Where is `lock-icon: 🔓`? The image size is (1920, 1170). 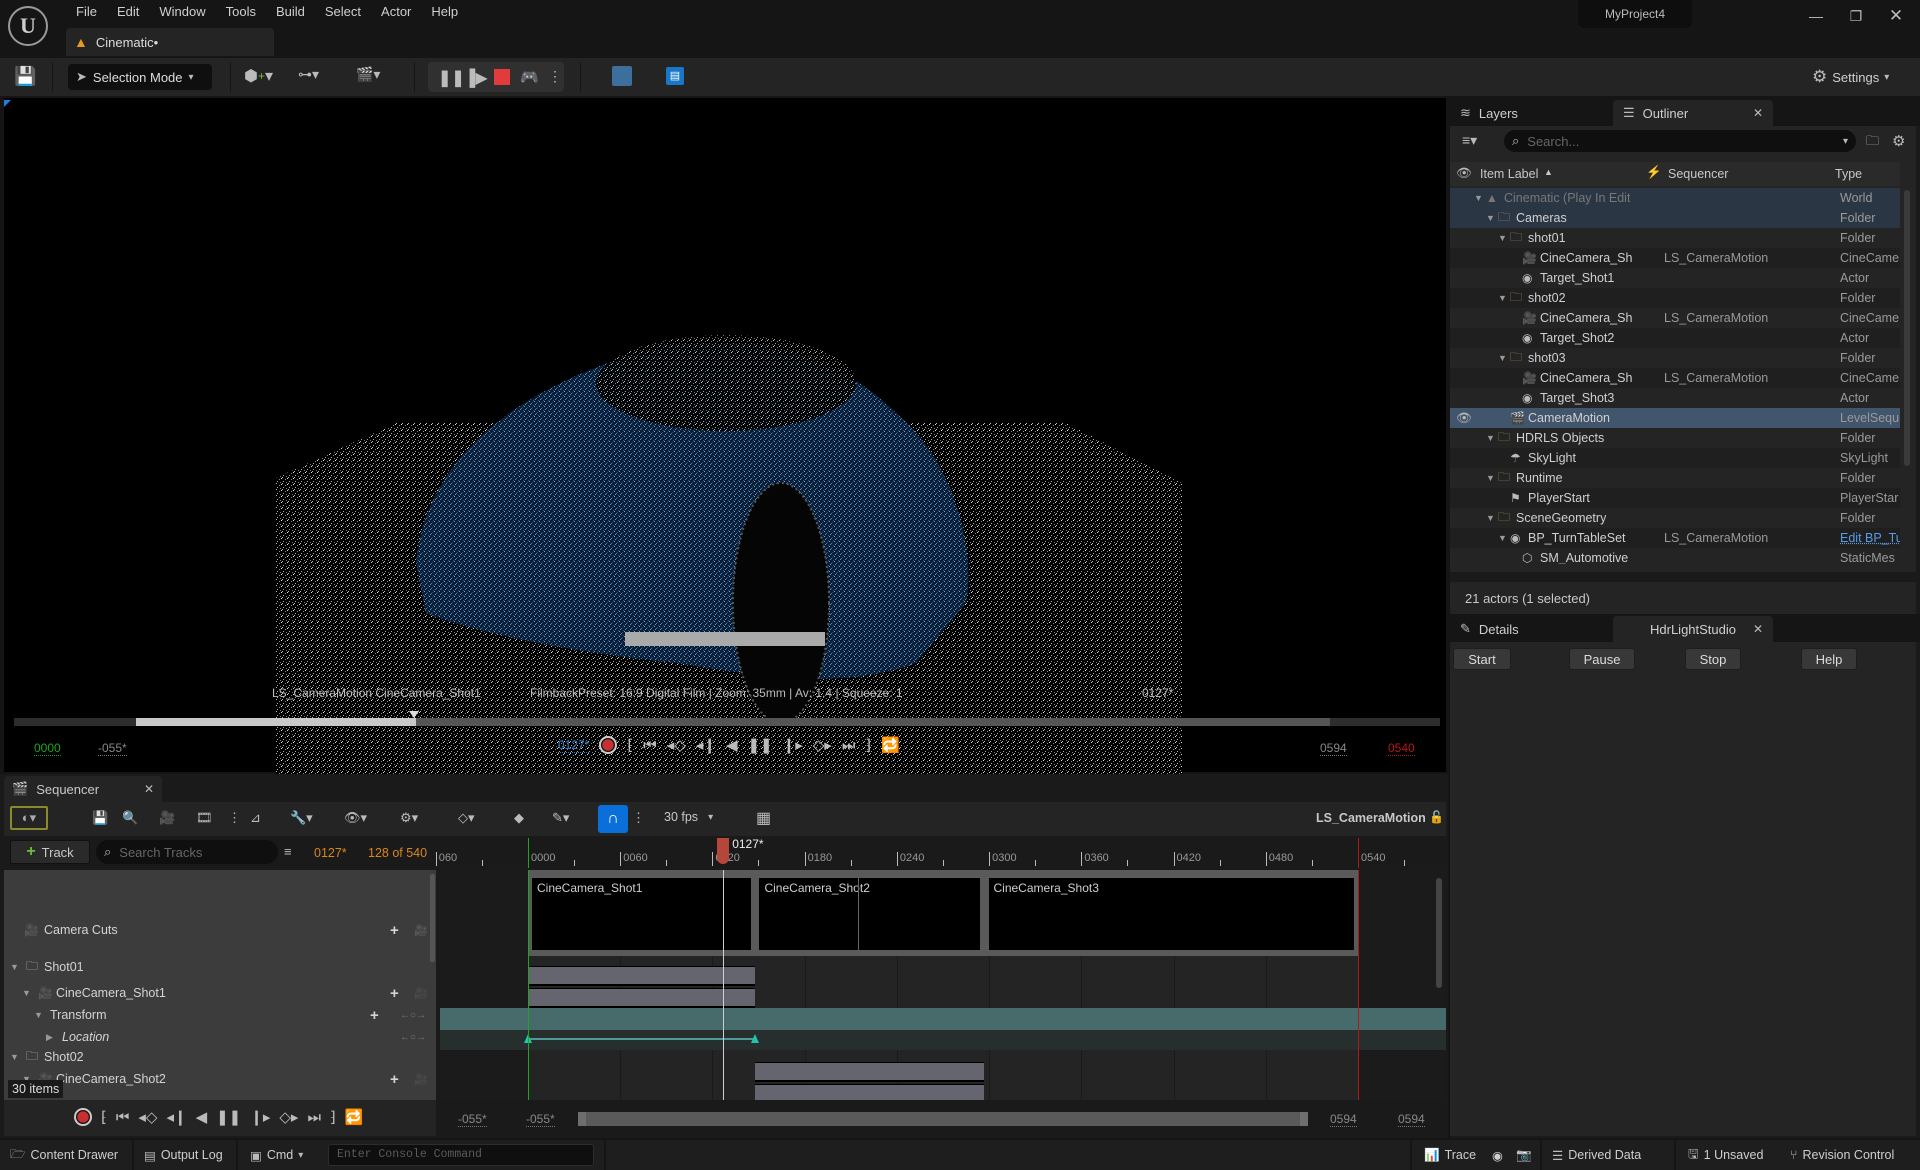 lock-icon: 🔓 is located at coordinates (1436, 817).